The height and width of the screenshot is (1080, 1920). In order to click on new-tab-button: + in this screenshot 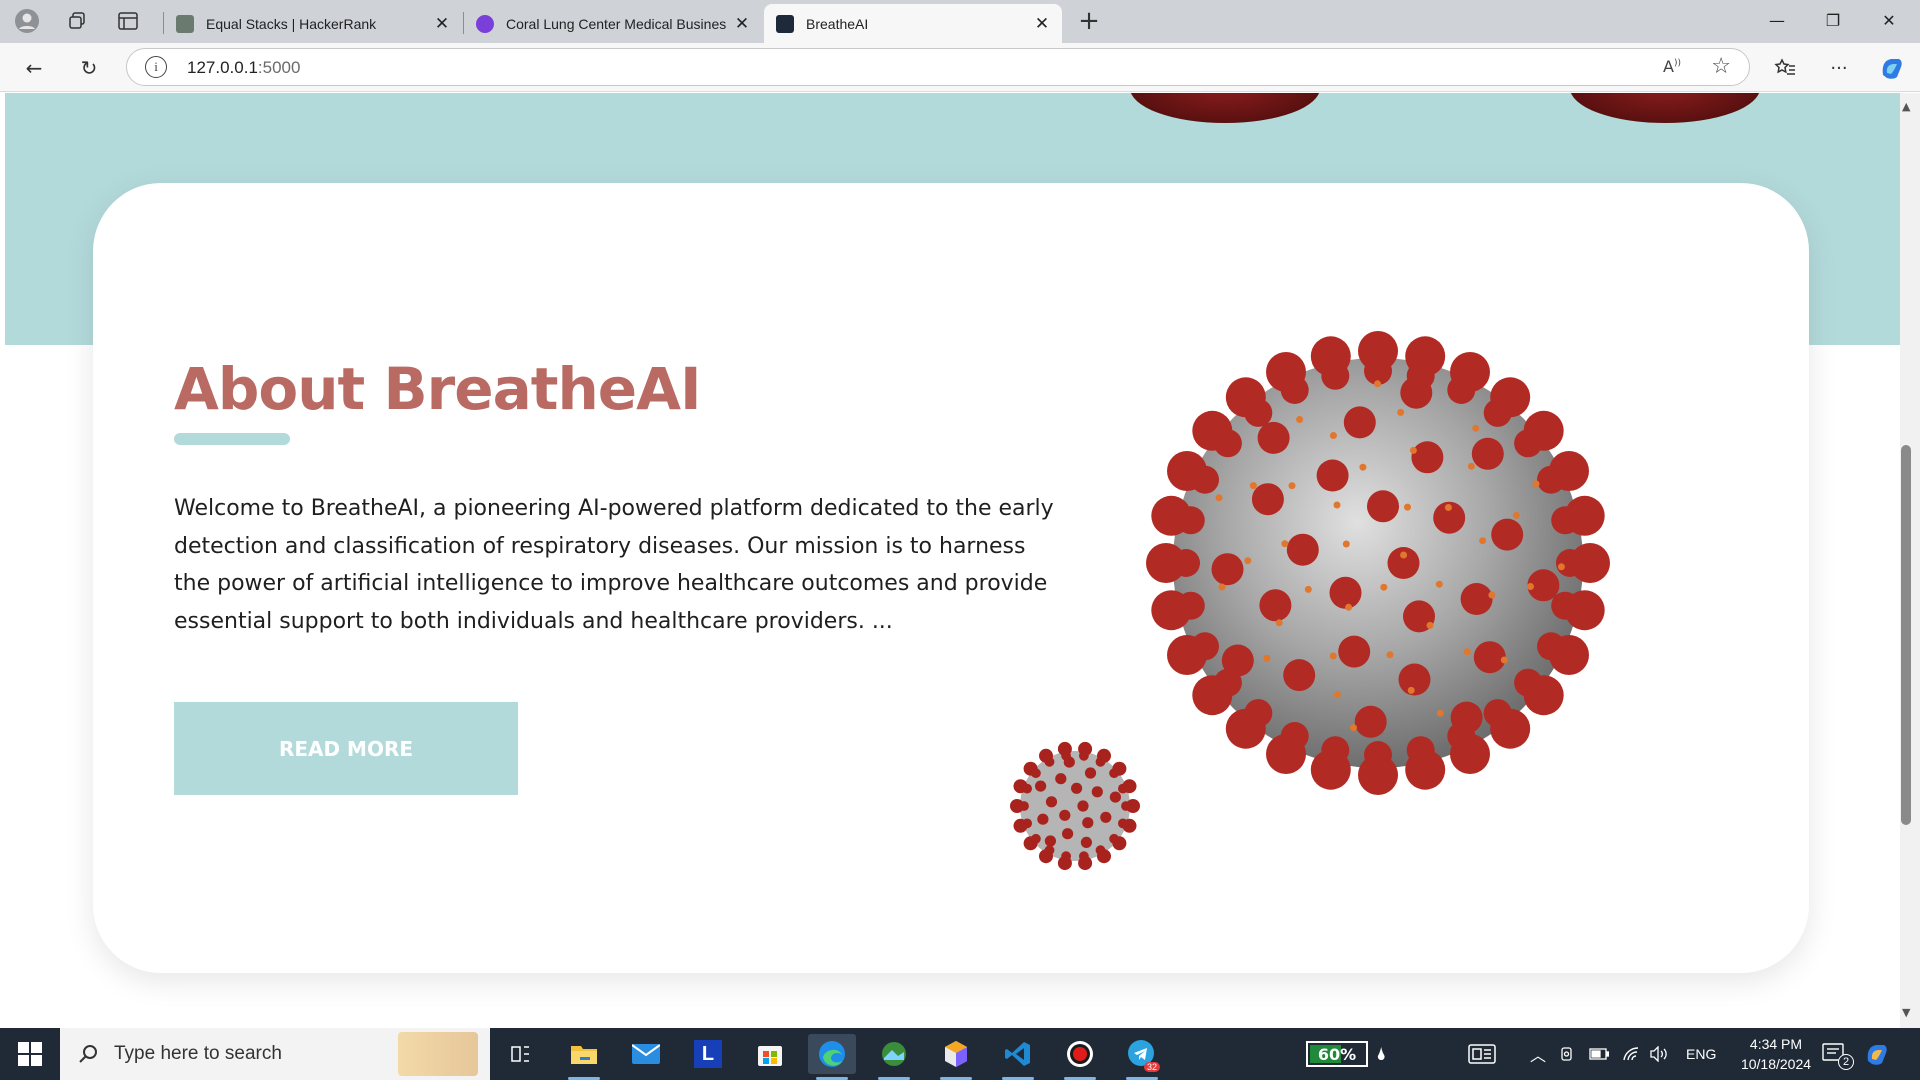, I will do `click(1089, 21)`.